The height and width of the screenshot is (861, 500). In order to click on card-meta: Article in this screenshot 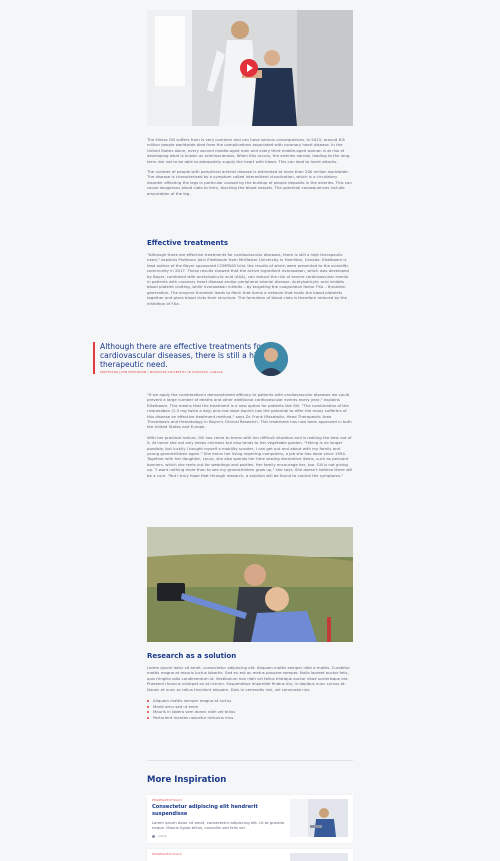, I will do `click(219, 836)`.